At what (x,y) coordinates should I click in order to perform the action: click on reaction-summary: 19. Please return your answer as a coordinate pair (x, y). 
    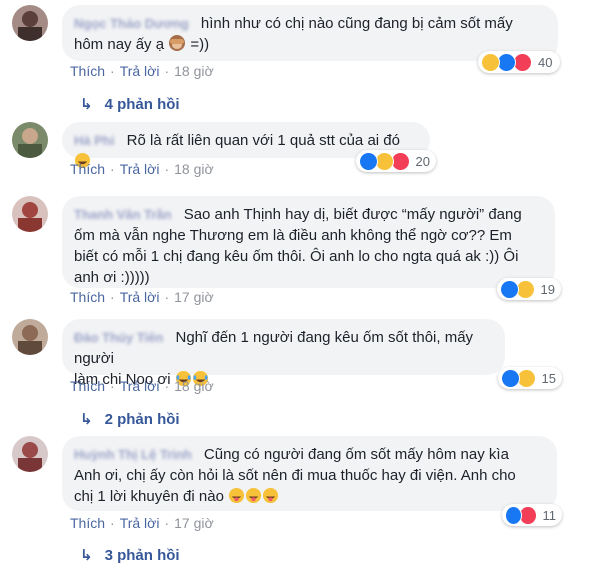
    Looking at the image, I should click on (529, 289).